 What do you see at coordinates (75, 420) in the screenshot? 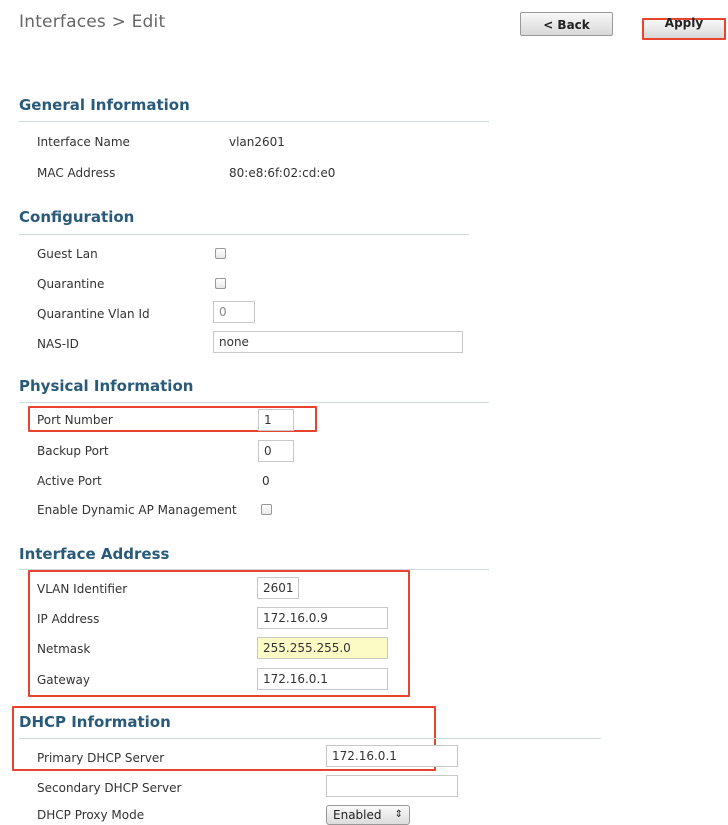
I see `port-number-label: Port Number` at bounding box center [75, 420].